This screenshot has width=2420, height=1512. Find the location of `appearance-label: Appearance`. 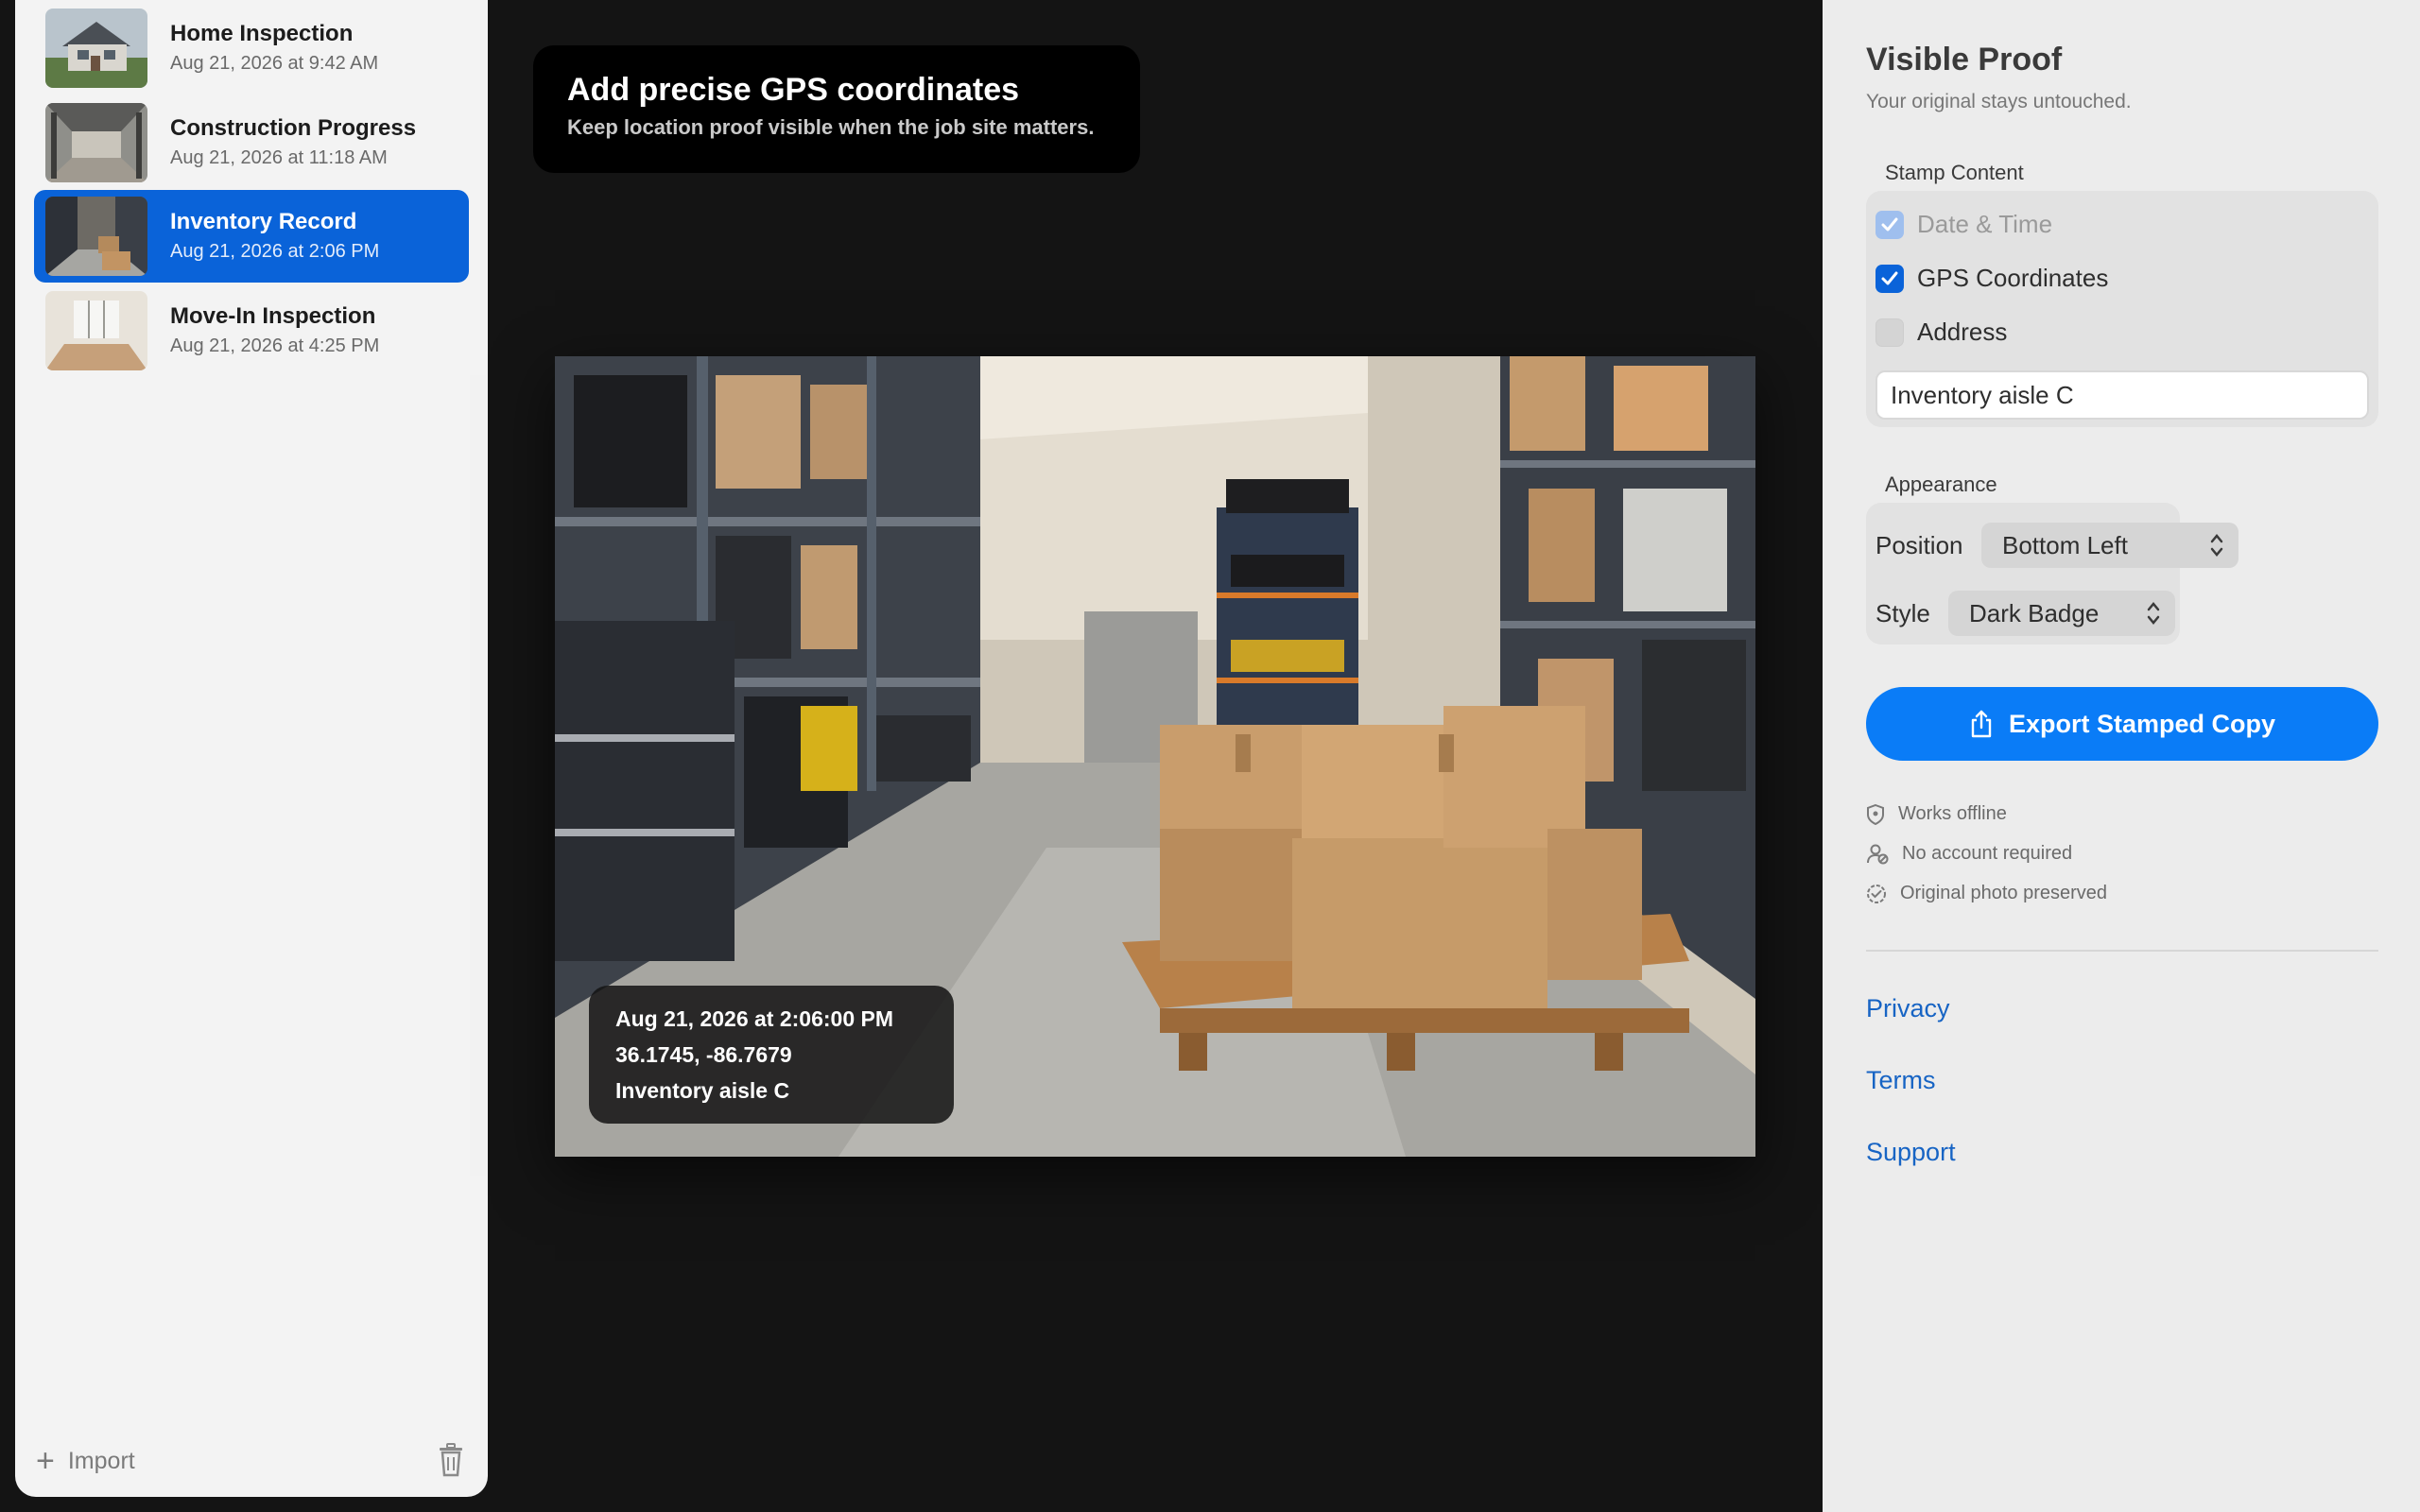

appearance-label: Appearance is located at coordinates (1941, 484).